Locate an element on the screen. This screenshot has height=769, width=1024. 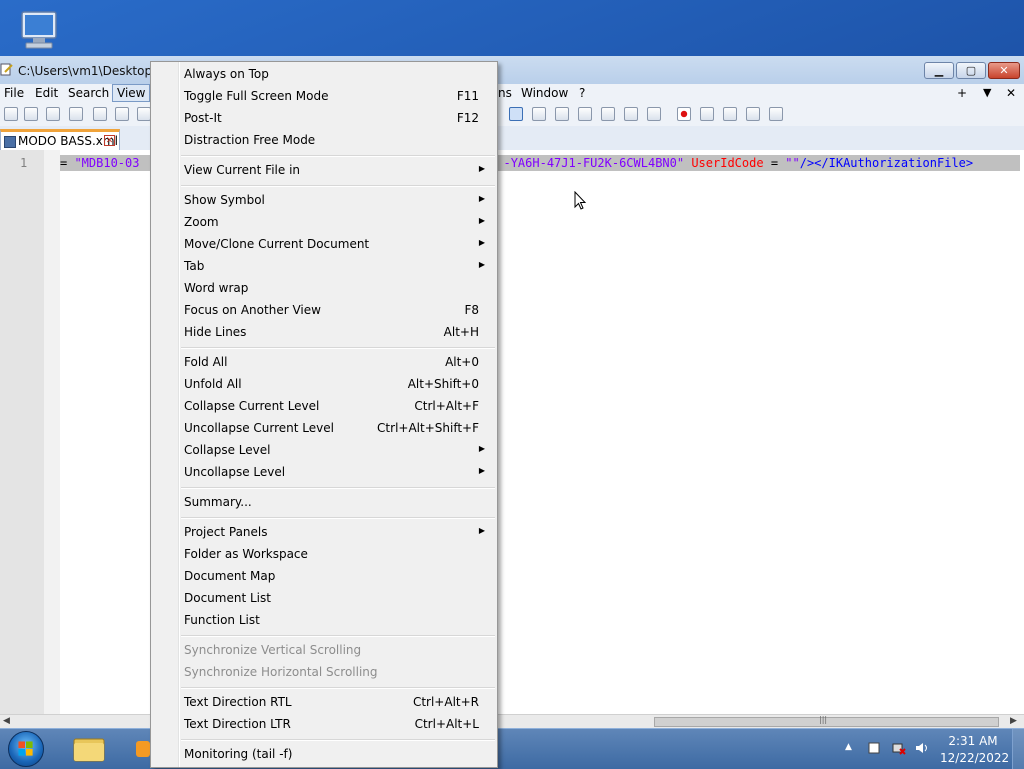
scroll-right-icon: ▶ is located at coordinates (1013, 721).